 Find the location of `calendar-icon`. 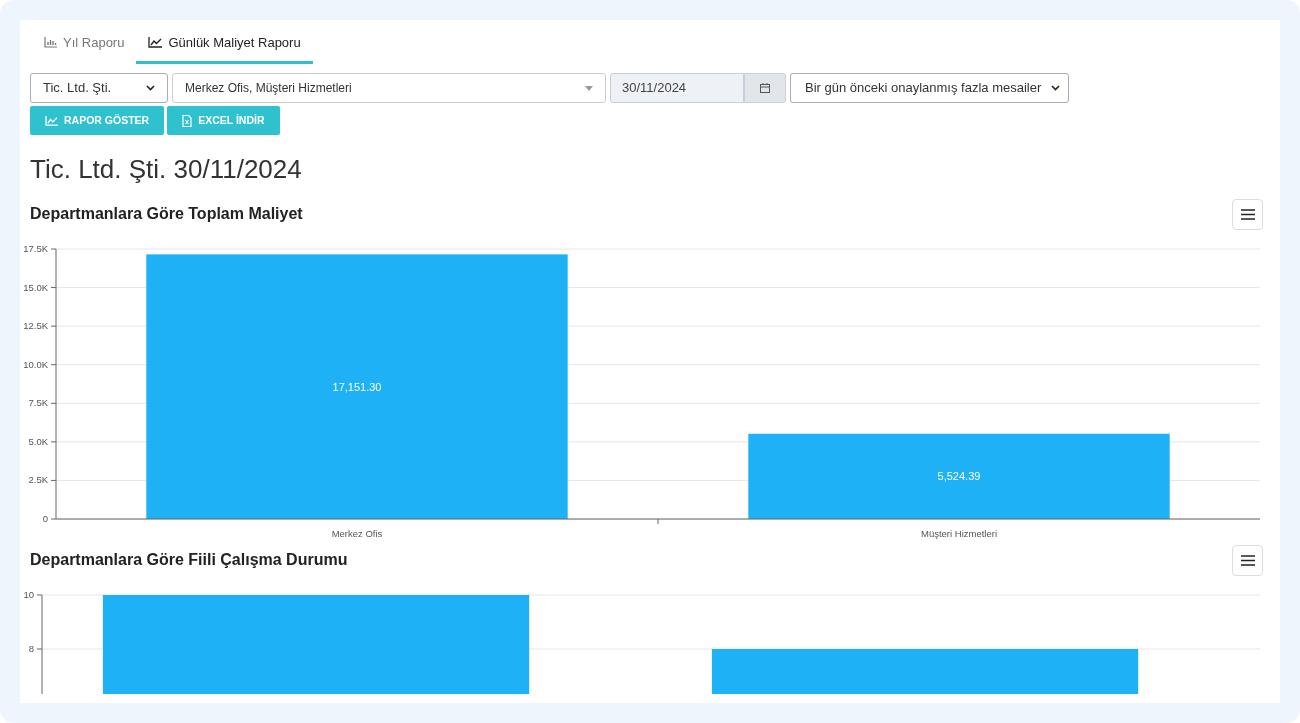

calendar-icon is located at coordinates (765, 88).